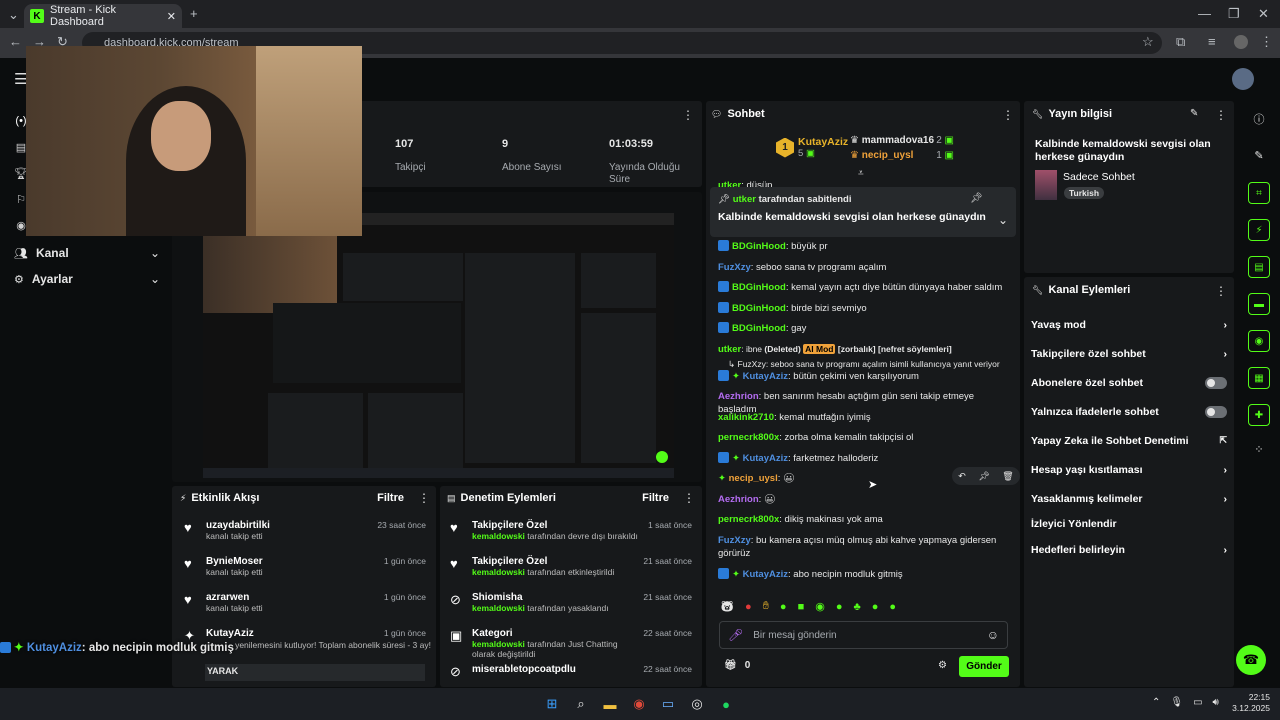  Describe the element at coordinates (766, 606) in the screenshot. I see `emote-icon: ✋︎` at that location.